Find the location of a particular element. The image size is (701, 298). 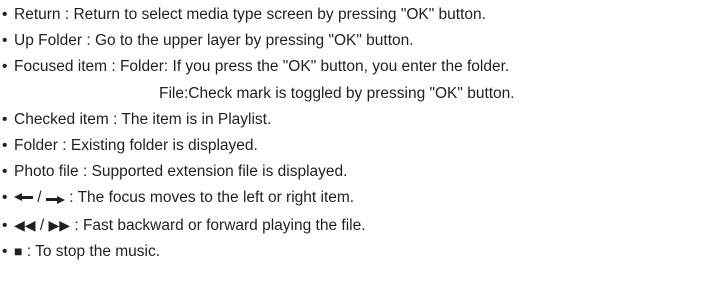

left-arrow-key-icon is located at coordinates (23, 197).